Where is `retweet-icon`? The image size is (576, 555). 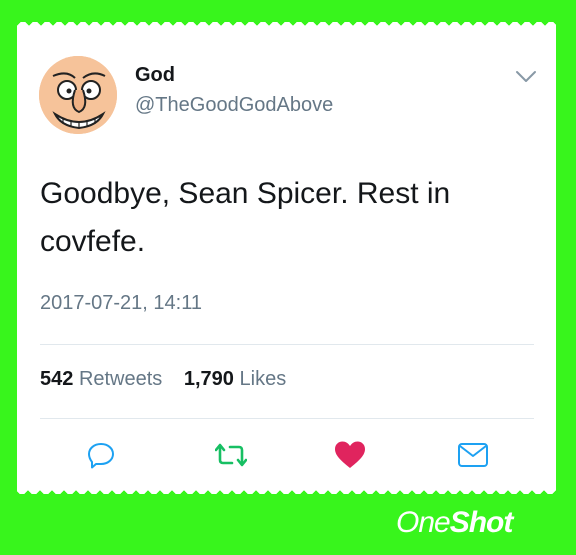
retweet-icon is located at coordinates (231, 455).